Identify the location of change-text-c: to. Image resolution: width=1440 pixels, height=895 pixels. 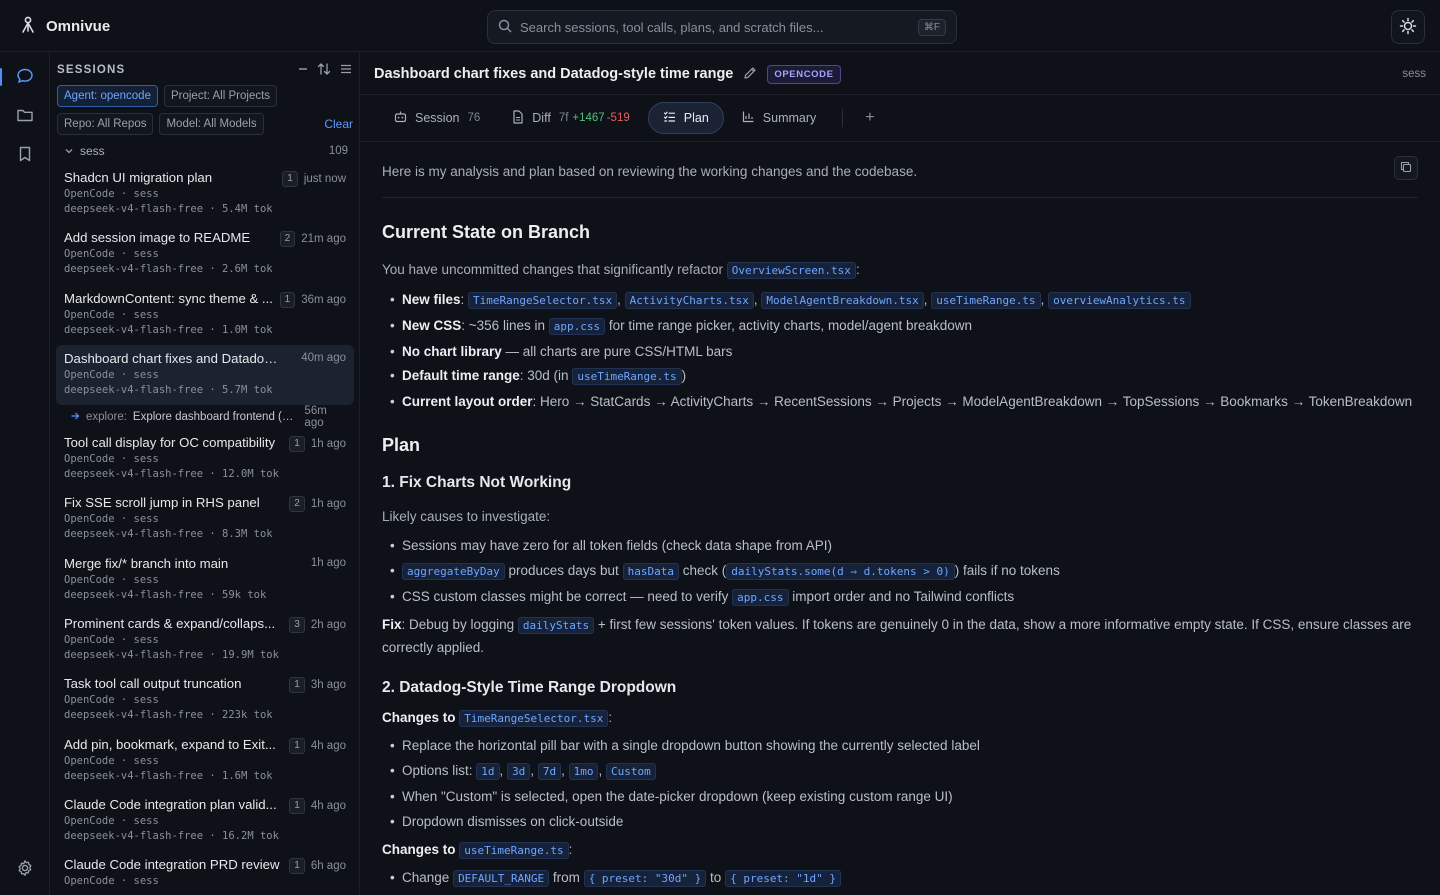
(716, 877).